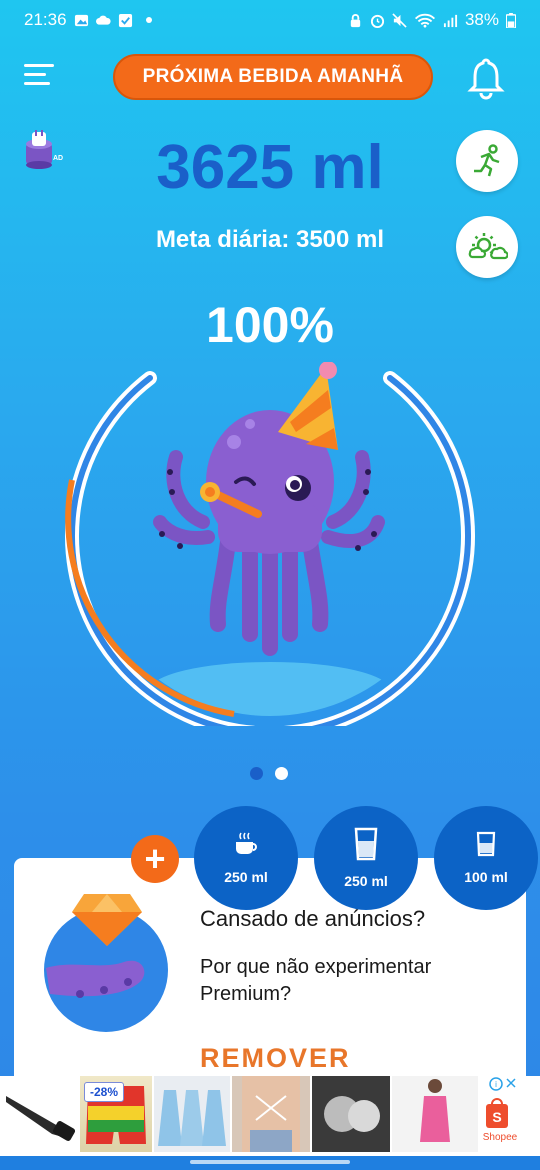 The image size is (540, 1170). What do you see at coordinates (103, 20) in the screenshot?
I see `cloud-icon` at bounding box center [103, 20].